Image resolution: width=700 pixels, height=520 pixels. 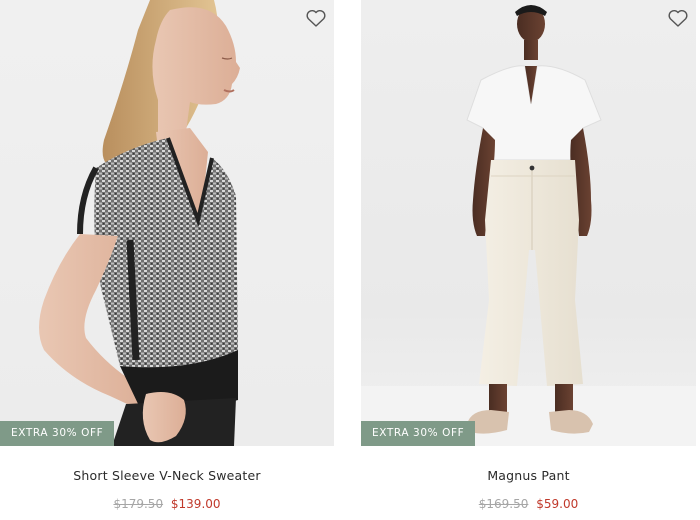 I want to click on product-name: Magnus Pant, so click(x=528, y=475).